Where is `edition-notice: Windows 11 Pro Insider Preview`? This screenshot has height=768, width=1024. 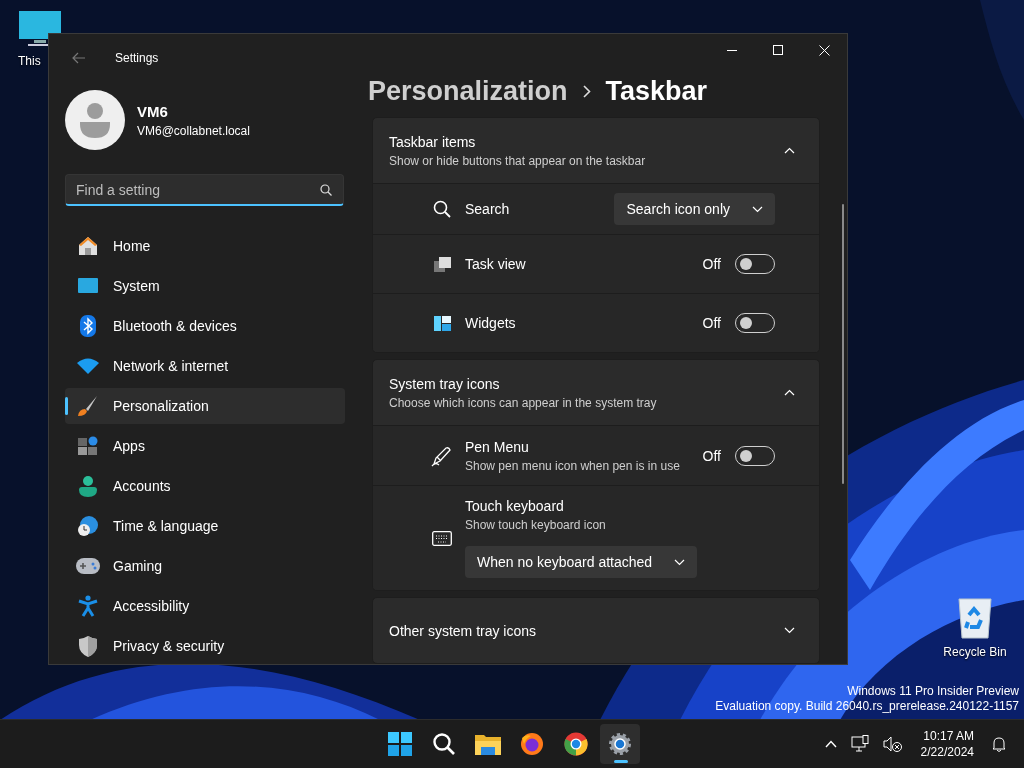 edition-notice: Windows 11 Pro Insider Preview is located at coordinates (933, 691).